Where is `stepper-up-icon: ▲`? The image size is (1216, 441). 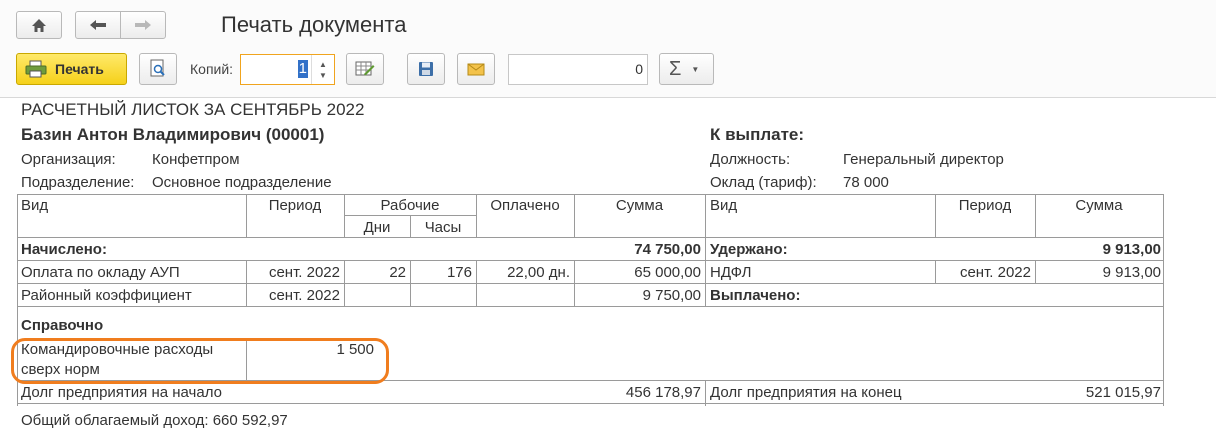
stepper-up-icon: ▲ is located at coordinates (323, 64).